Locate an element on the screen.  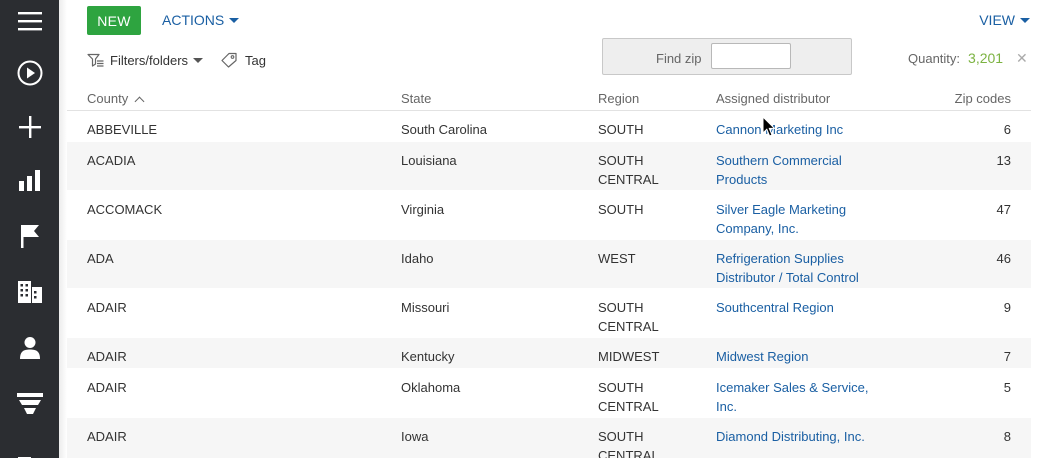
zip-codes-cell: 7 is located at coordinates (1007, 356).